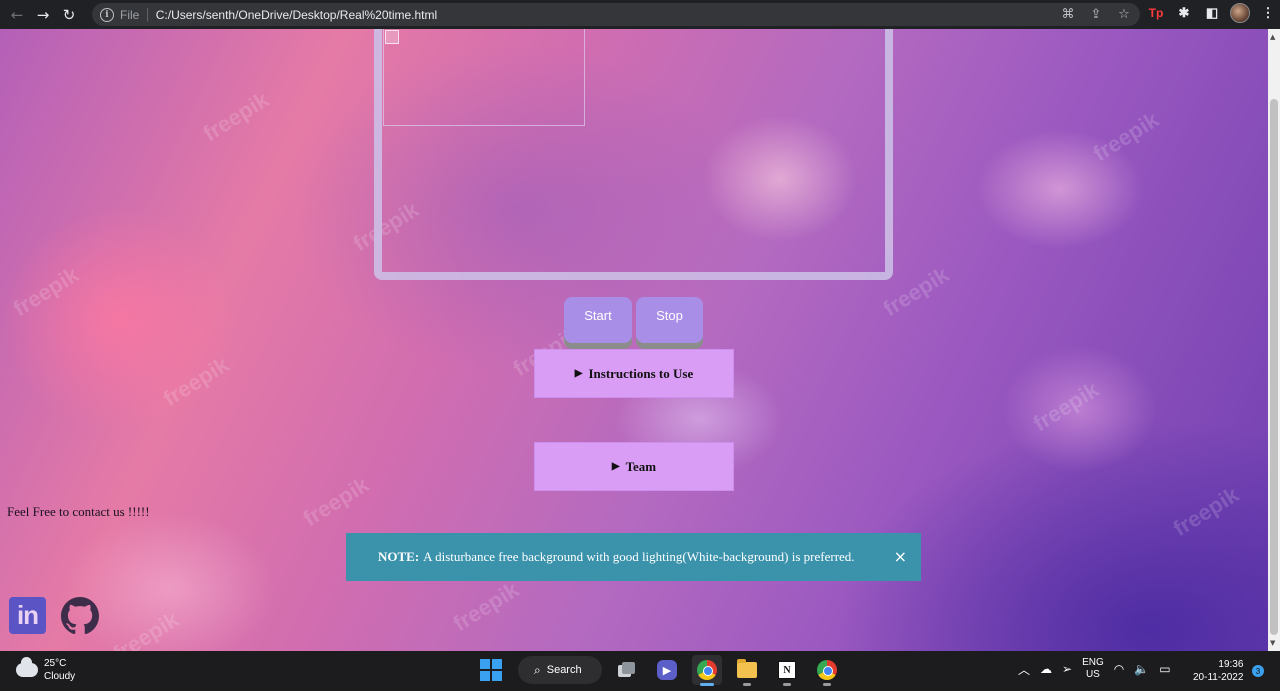 This screenshot has height=691, width=1280. Describe the element at coordinates (669, 320) in the screenshot. I see `stop-button: Stop` at that location.